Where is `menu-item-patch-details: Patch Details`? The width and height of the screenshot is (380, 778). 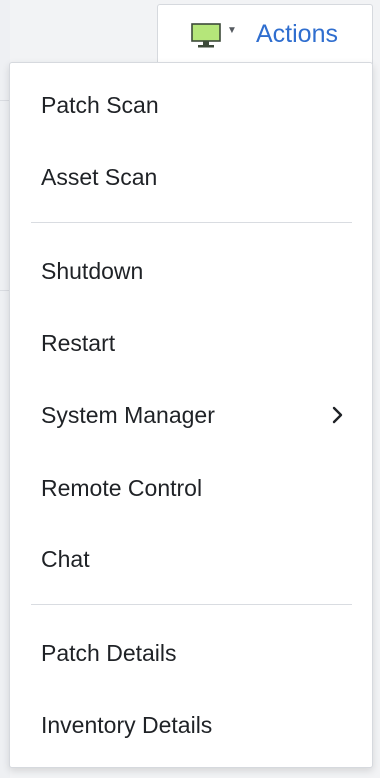 menu-item-patch-details: Patch Details is located at coordinates (191, 653).